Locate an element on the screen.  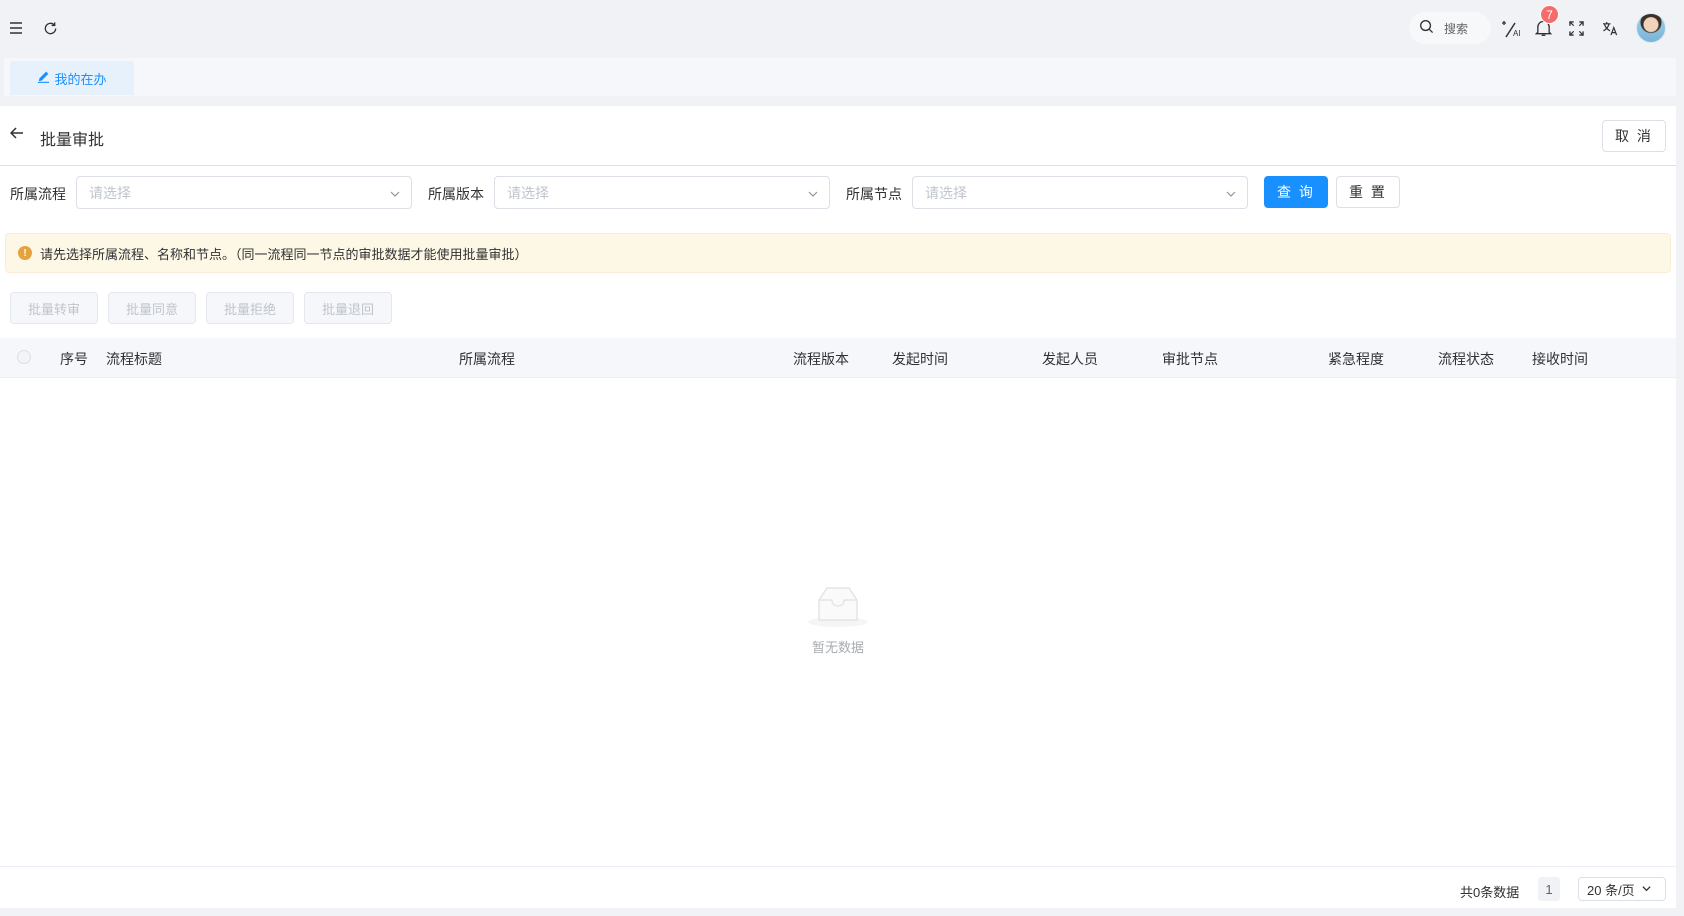
batch-reject-button: 批量拒绝 is located at coordinates (250, 308).